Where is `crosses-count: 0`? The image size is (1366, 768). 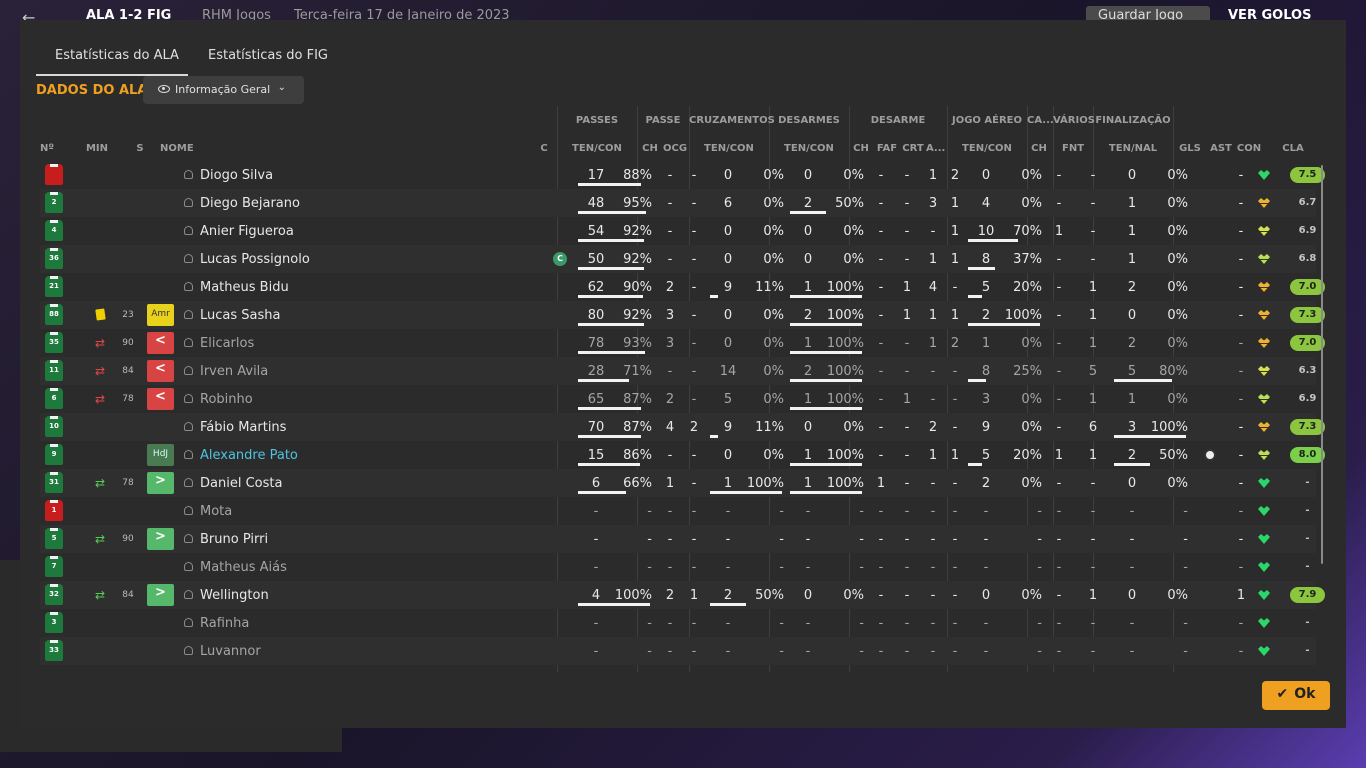 crosses-count: 0 is located at coordinates (728, 231).